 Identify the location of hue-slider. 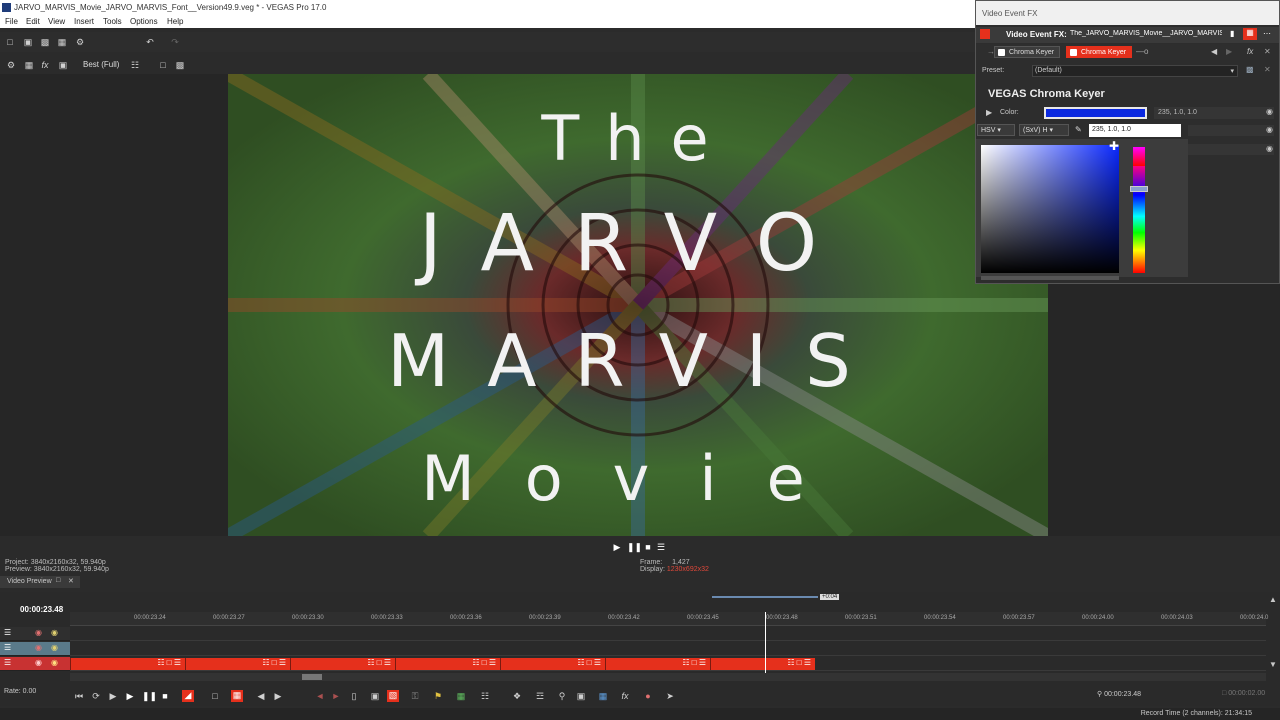
(1139, 210).